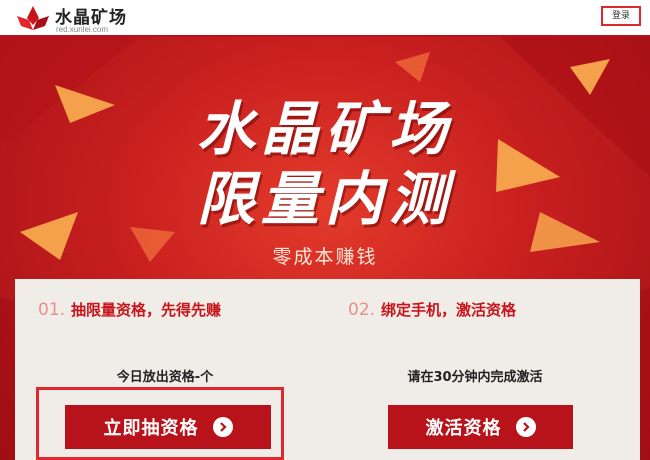  What do you see at coordinates (621, 16) in the screenshot?
I see `login-button: 登录` at bounding box center [621, 16].